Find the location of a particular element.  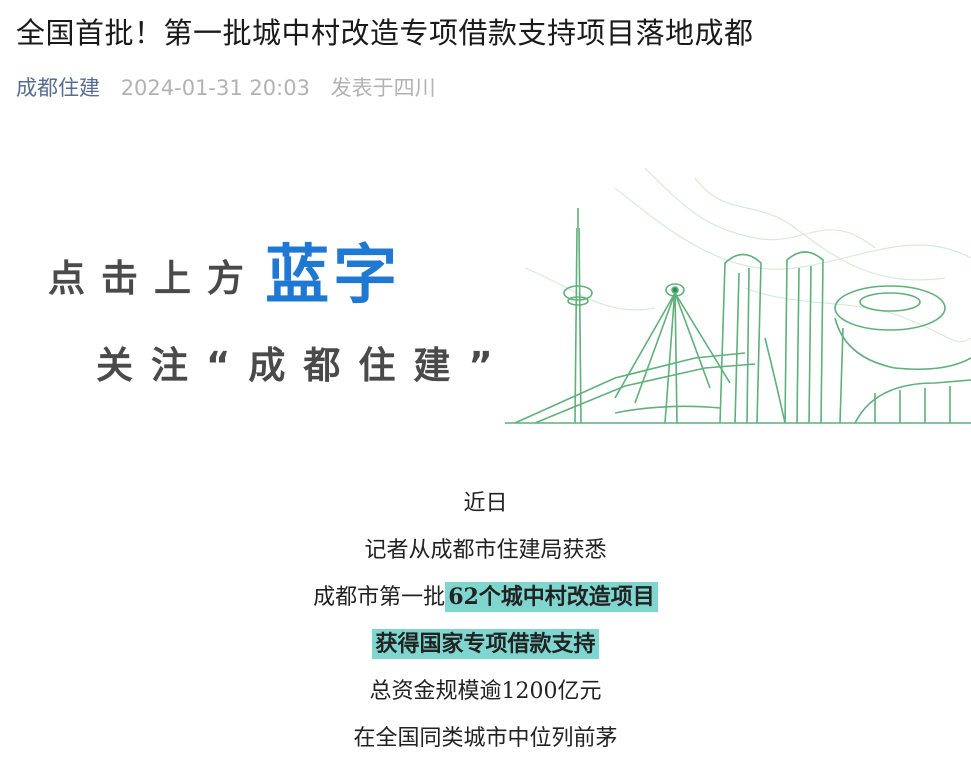

publish-date: 2024-01-31 20:03 is located at coordinates (215, 88).